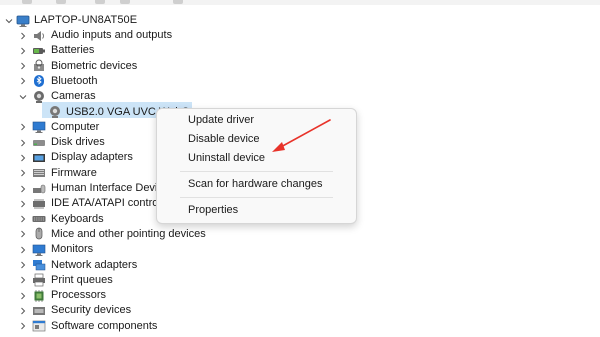  I want to click on processor-icon, so click(39, 296).